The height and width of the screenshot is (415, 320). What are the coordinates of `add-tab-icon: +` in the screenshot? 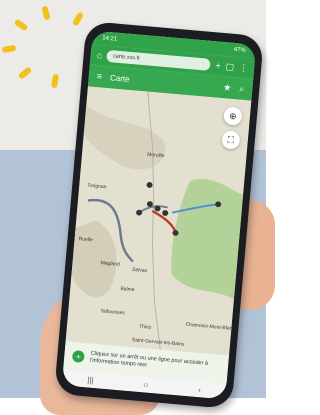 It's located at (218, 65).